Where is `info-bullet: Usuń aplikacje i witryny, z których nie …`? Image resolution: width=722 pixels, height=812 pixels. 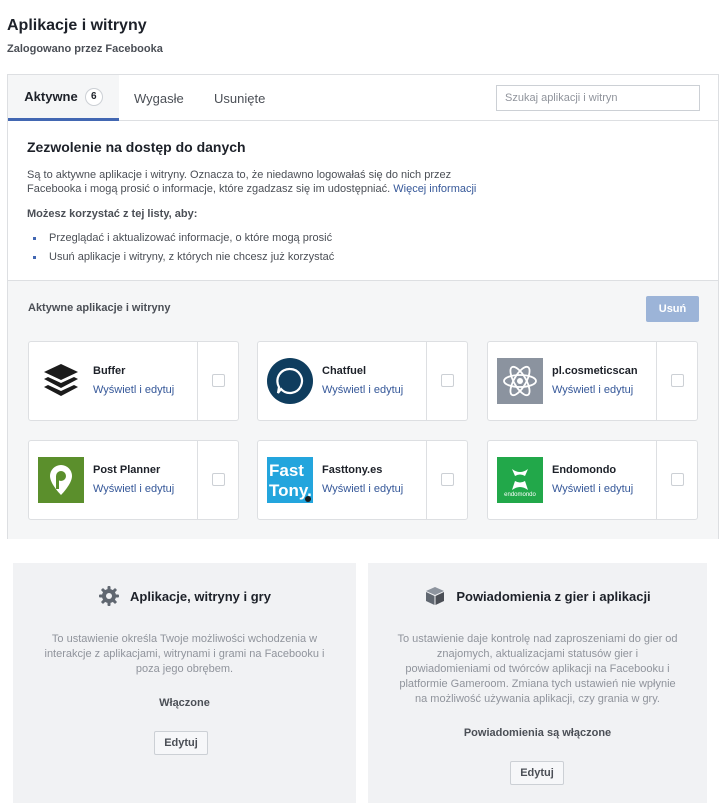 info-bullet: Usuń aplikacje i witryny, z których nie … is located at coordinates (367, 257).